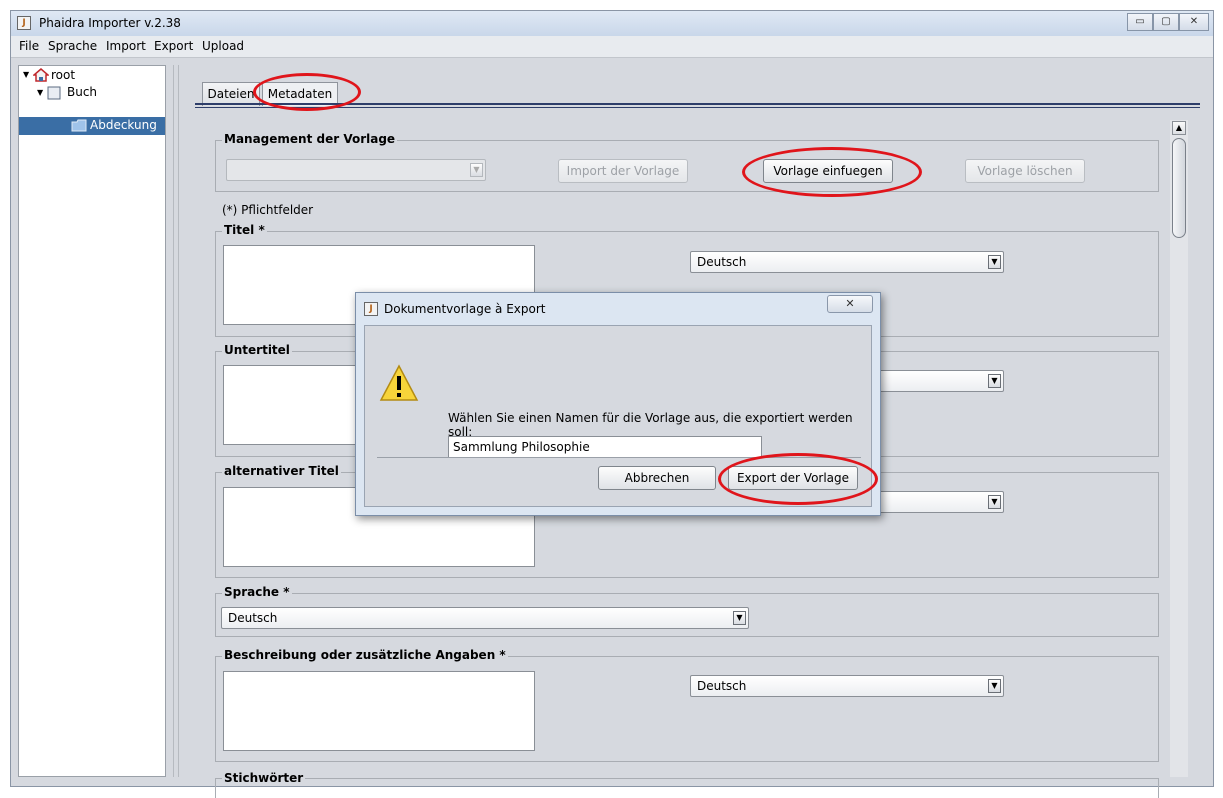 The image size is (1223, 798). Describe the element at coordinates (485, 618) in the screenshot. I see `language-select: Deutsch ▼` at that location.